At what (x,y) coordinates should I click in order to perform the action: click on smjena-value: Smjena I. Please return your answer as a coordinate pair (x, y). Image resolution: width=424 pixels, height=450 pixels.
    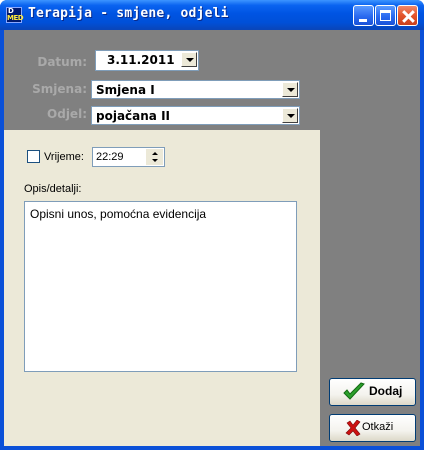
    Looking at the image, I should click on (125, 90).